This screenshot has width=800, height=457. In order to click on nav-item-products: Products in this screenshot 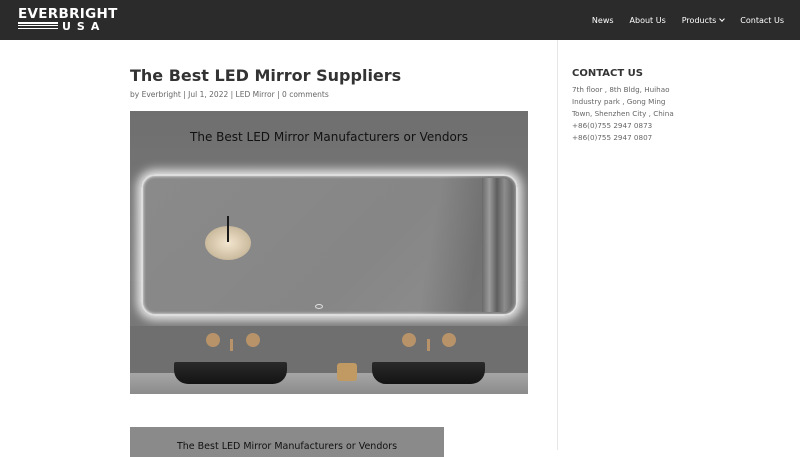, I will do `click(703, 20)`.